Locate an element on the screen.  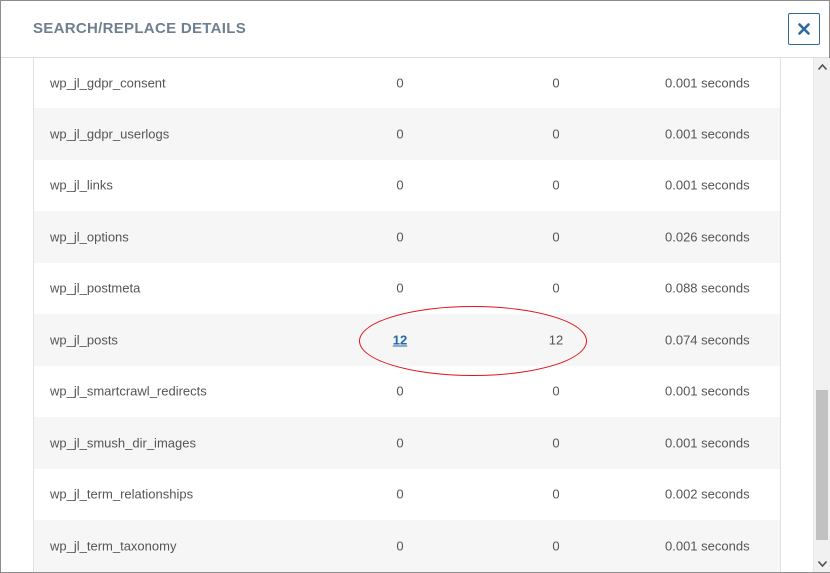
scroll-up-arrow-icon is located at coordinates (822, 66).